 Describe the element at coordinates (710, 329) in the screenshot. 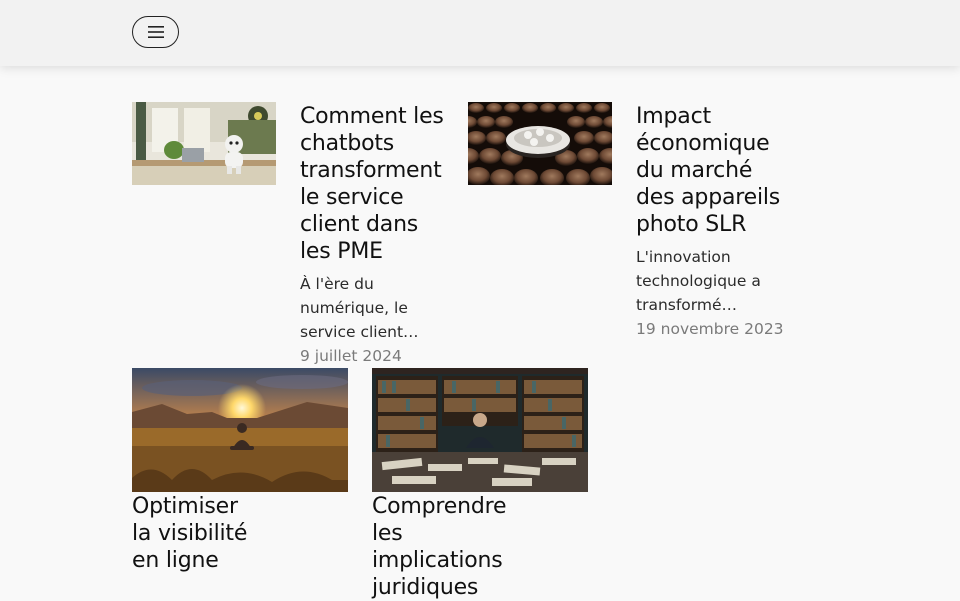

I see `article-date: 19 novembre 2023` at that location.